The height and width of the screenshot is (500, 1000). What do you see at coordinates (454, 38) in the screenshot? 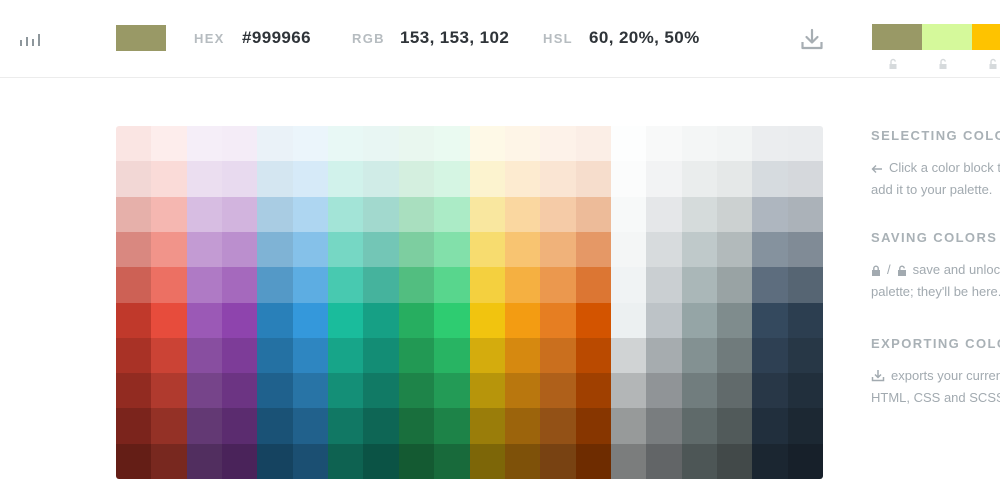
I see `rgb-value: 153, 153, 102` at bounding box center [454, 38].